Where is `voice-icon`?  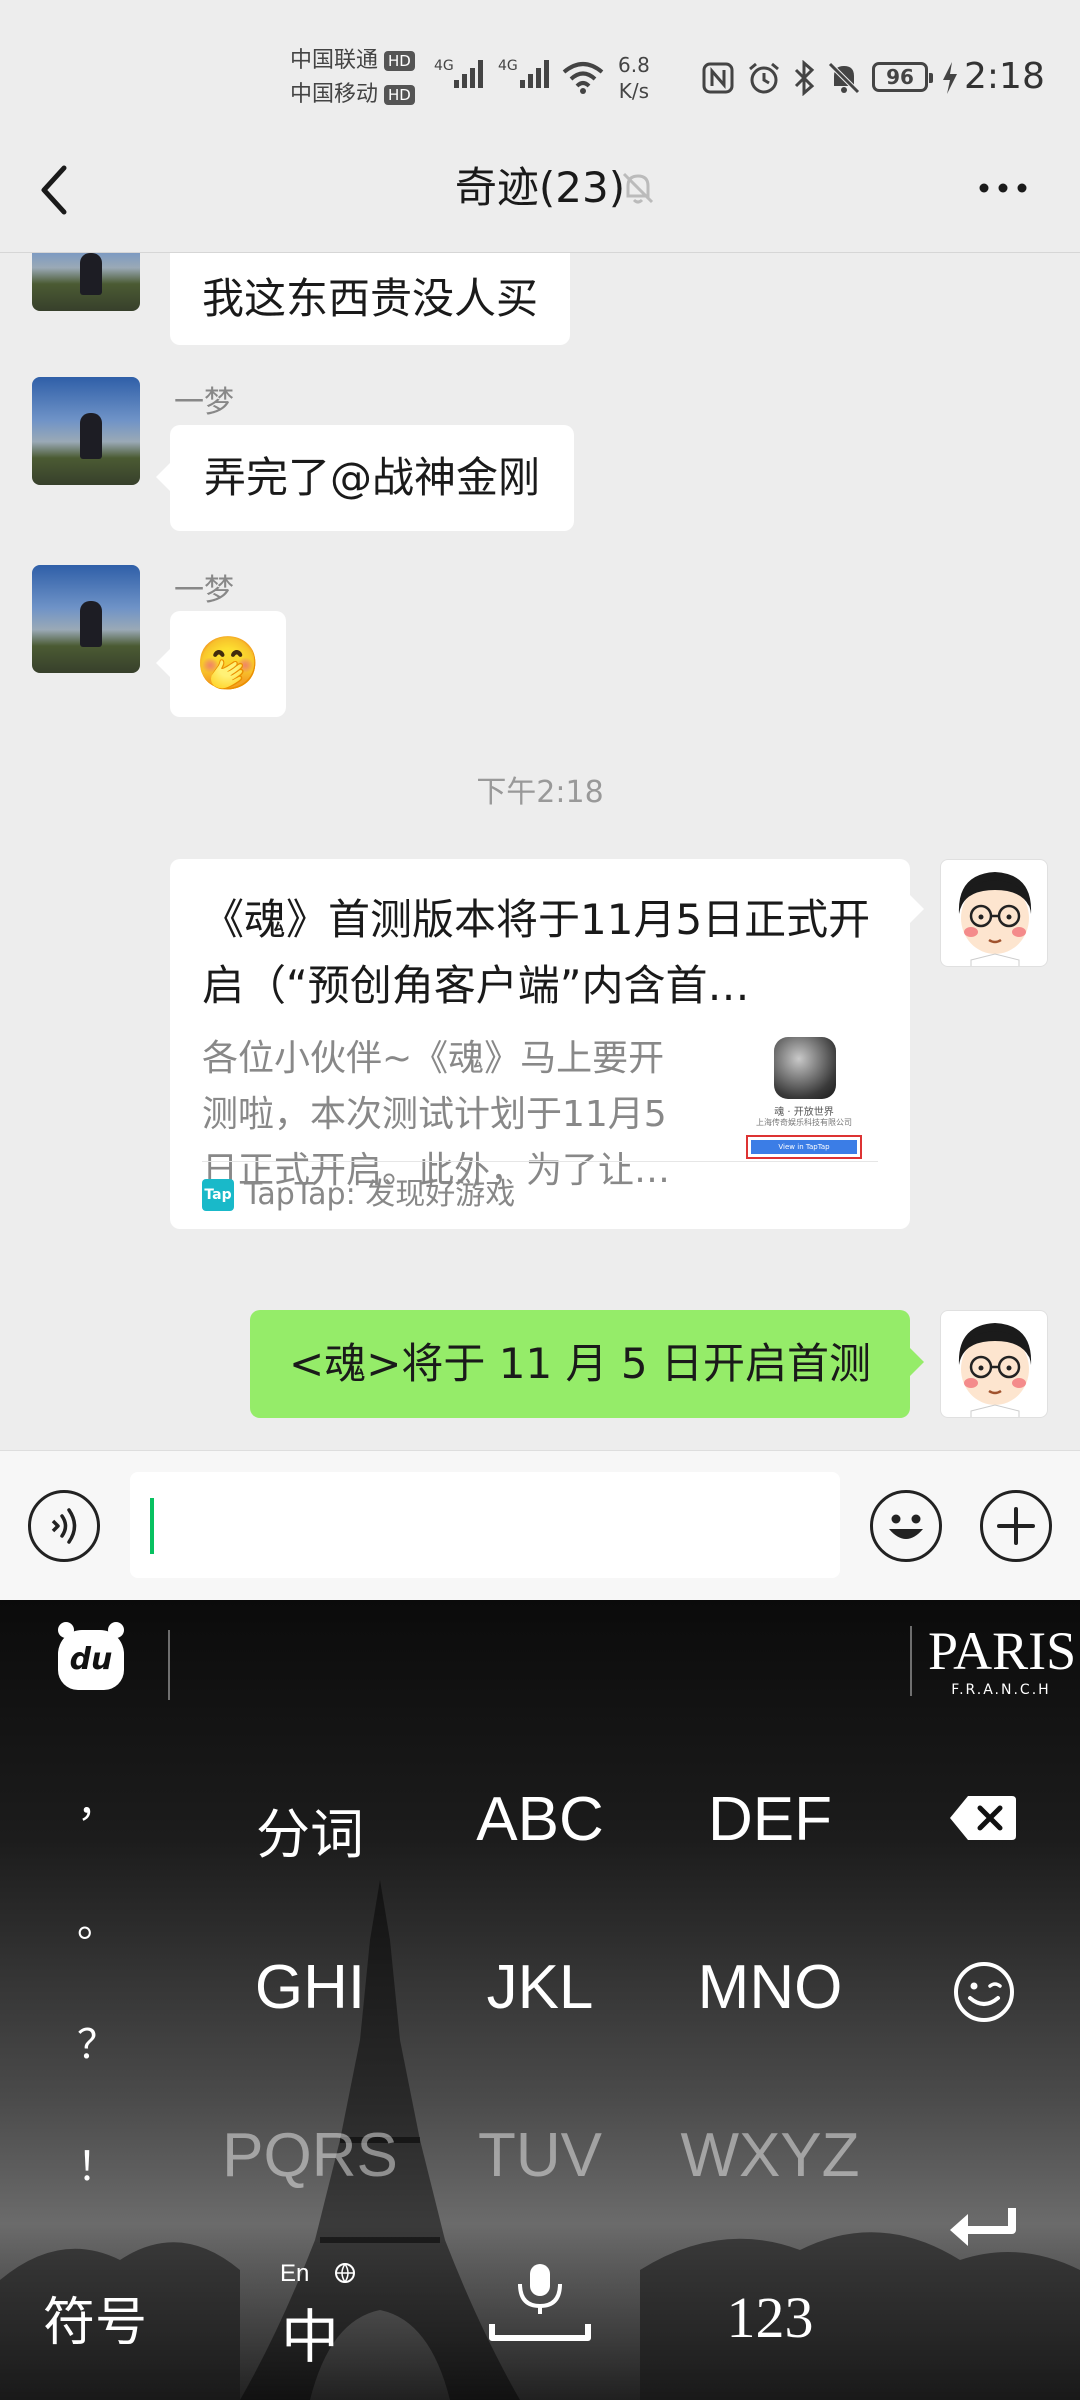
voice-icon is located at coordinates (64, 1526).